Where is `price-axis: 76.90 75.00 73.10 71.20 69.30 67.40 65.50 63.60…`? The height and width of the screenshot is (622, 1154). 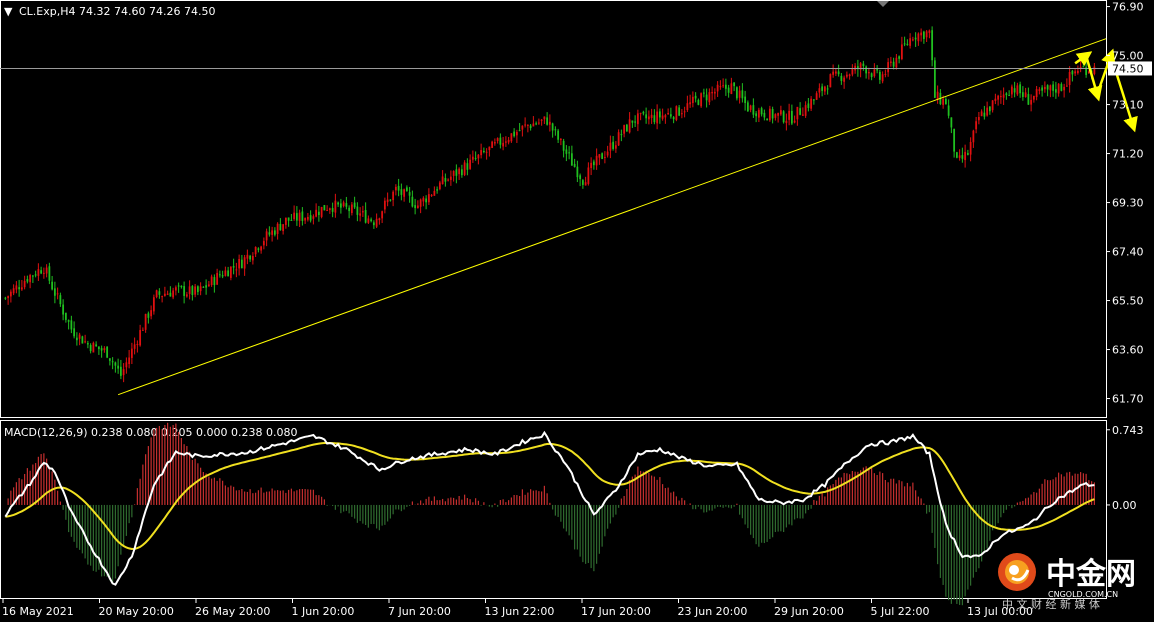
price-axis: 76.90 75.00 73.10 71.20 69.30 67.40 65.50 63.60… is located at coordinates (1125, 203).